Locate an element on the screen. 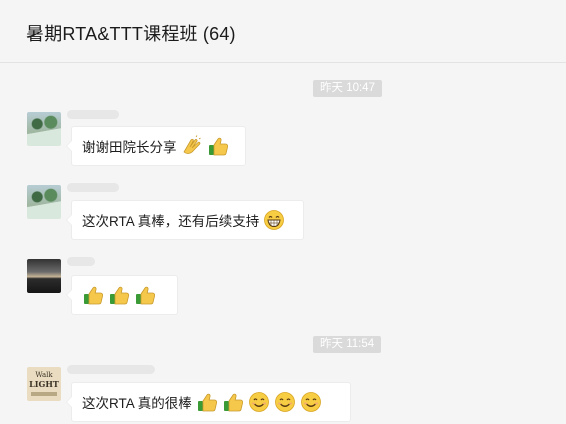 Image resolution: width=566 pixels, height=424 pixels. chat-title: 暑期RTA&TTT课程班 (64) is located at coordinates (131, 34).